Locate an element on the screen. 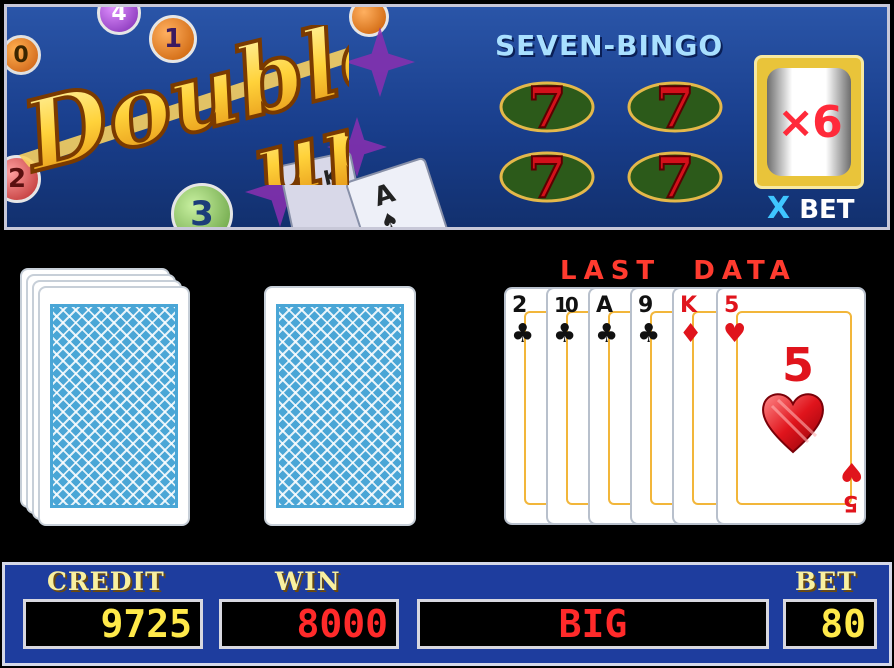  featured-card-rank: 5 is located at coordinates (798, 365).